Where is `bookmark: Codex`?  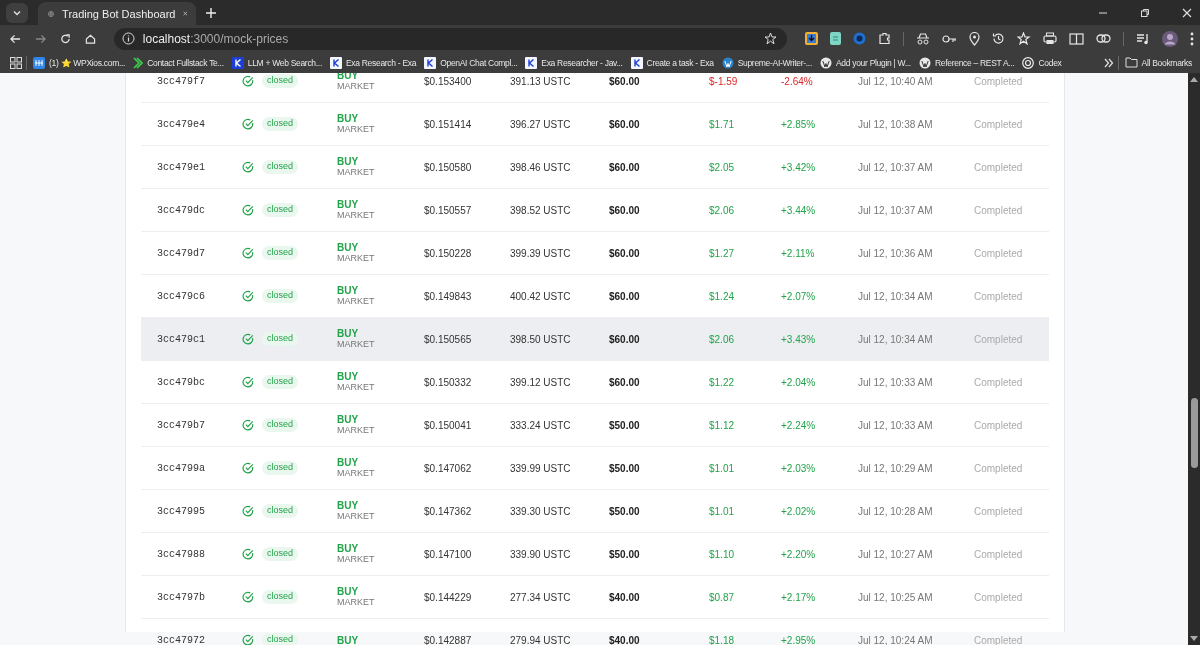
bookmark: Codex is located at coordinates (1042, 62).